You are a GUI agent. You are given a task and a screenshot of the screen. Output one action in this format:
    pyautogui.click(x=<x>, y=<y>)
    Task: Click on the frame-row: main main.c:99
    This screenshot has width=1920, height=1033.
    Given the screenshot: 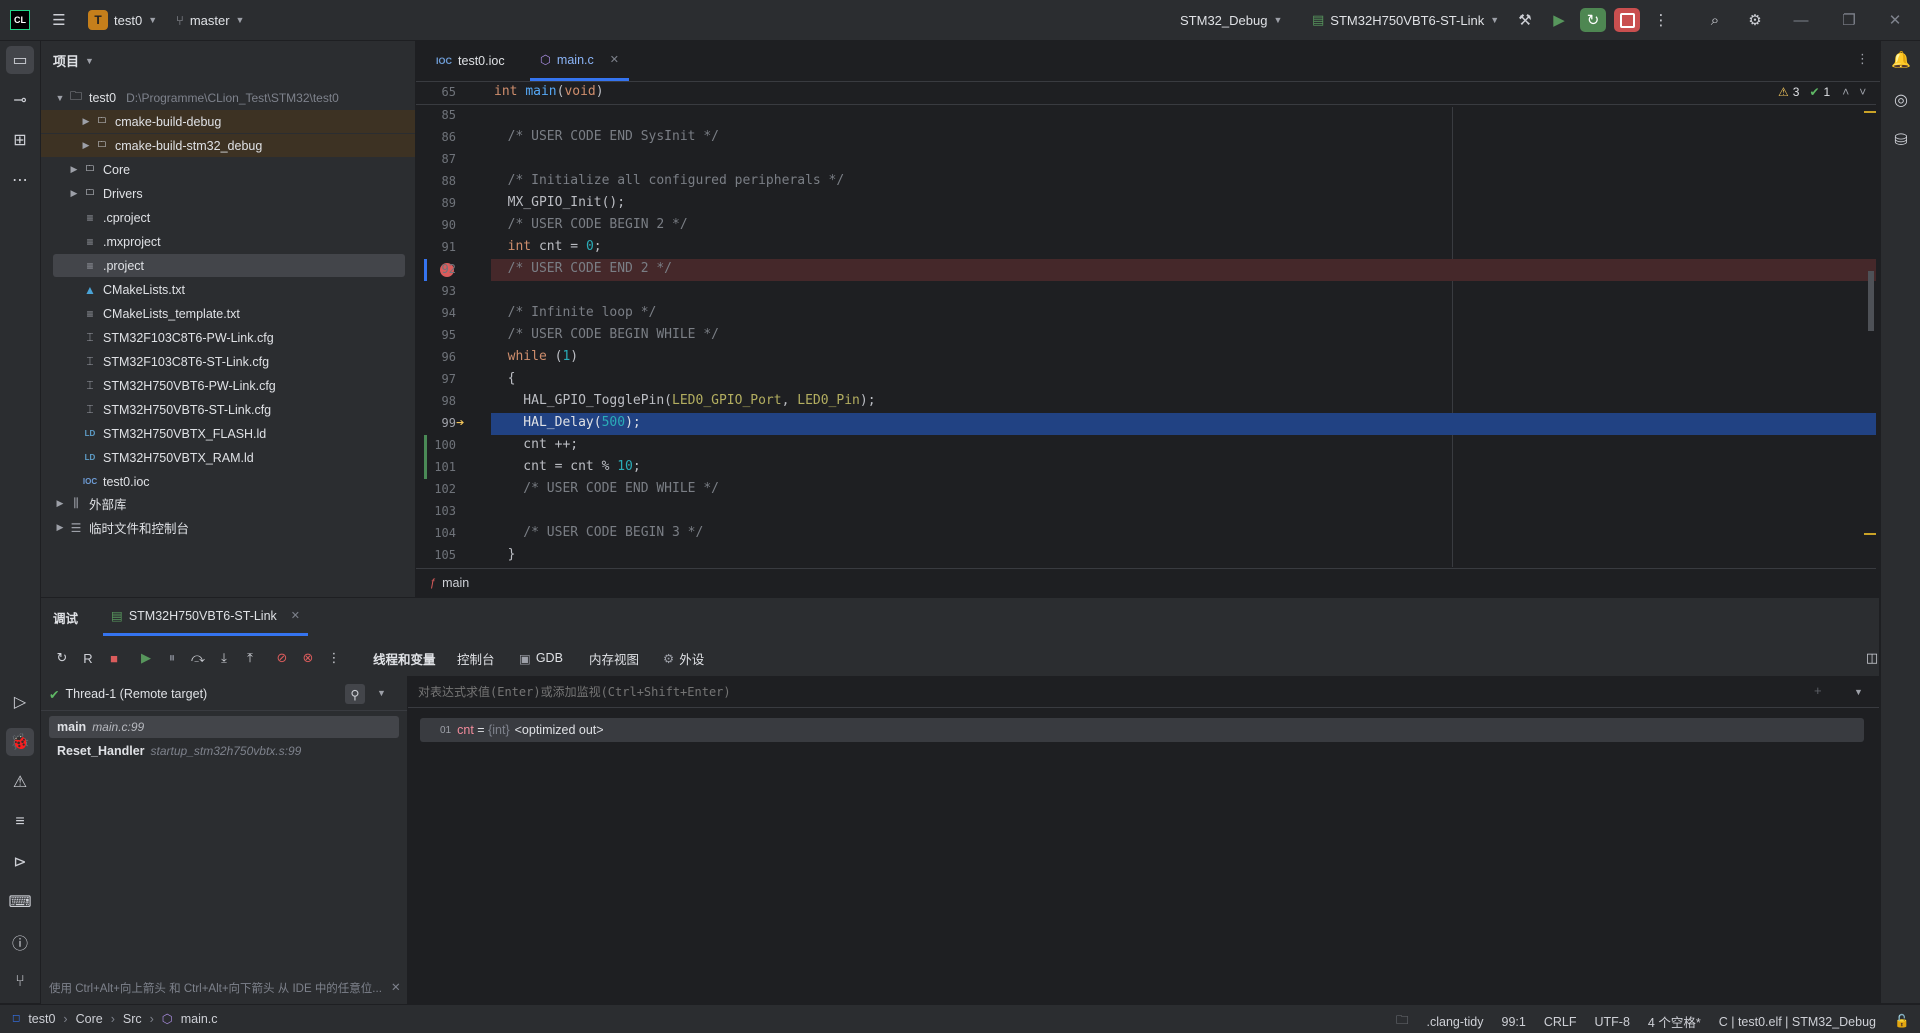 What is the action you would take?
    pyautogui.click(x=224, y=727)
    